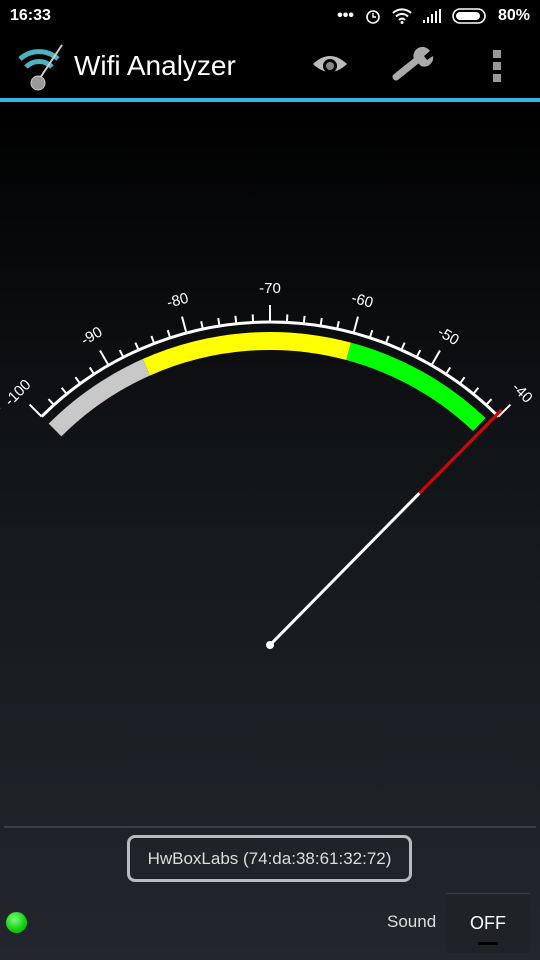 Image resolution: width=540 pixels, height=960 pixels. Describe the element at coordinates (40, 67) in the screenshot. I see `app-logo-icon` at that location.